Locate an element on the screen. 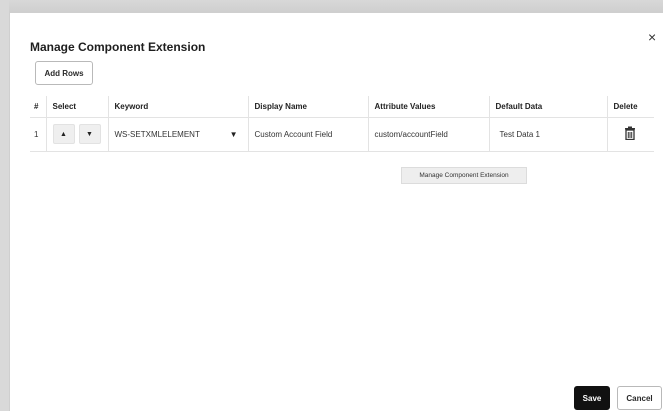  keyword-cell: WS-SETXMLELEMENT ▼ is located at coordinates (178, 134).